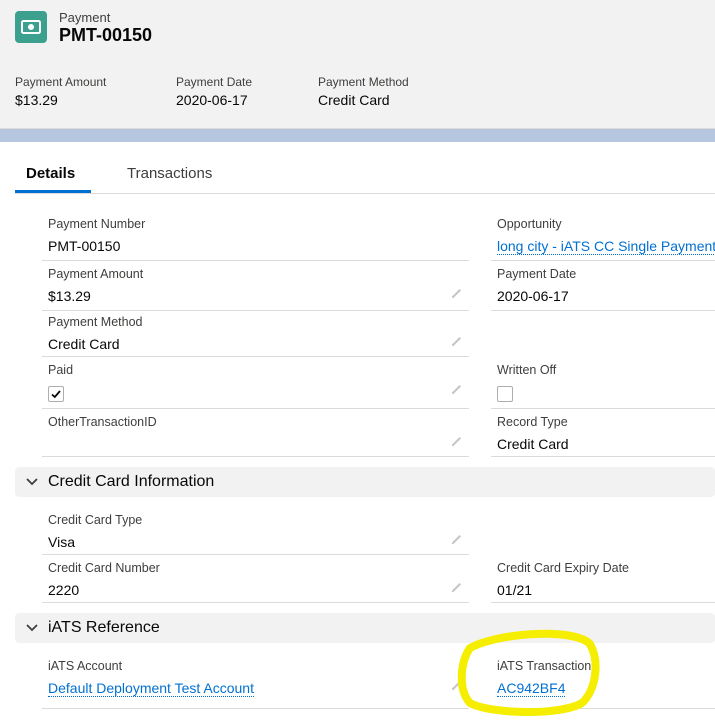  What do you see at coordinates (97, 224) in the screenshot?
I see `field-label: Payment Number` at bounding box center [97, 224].